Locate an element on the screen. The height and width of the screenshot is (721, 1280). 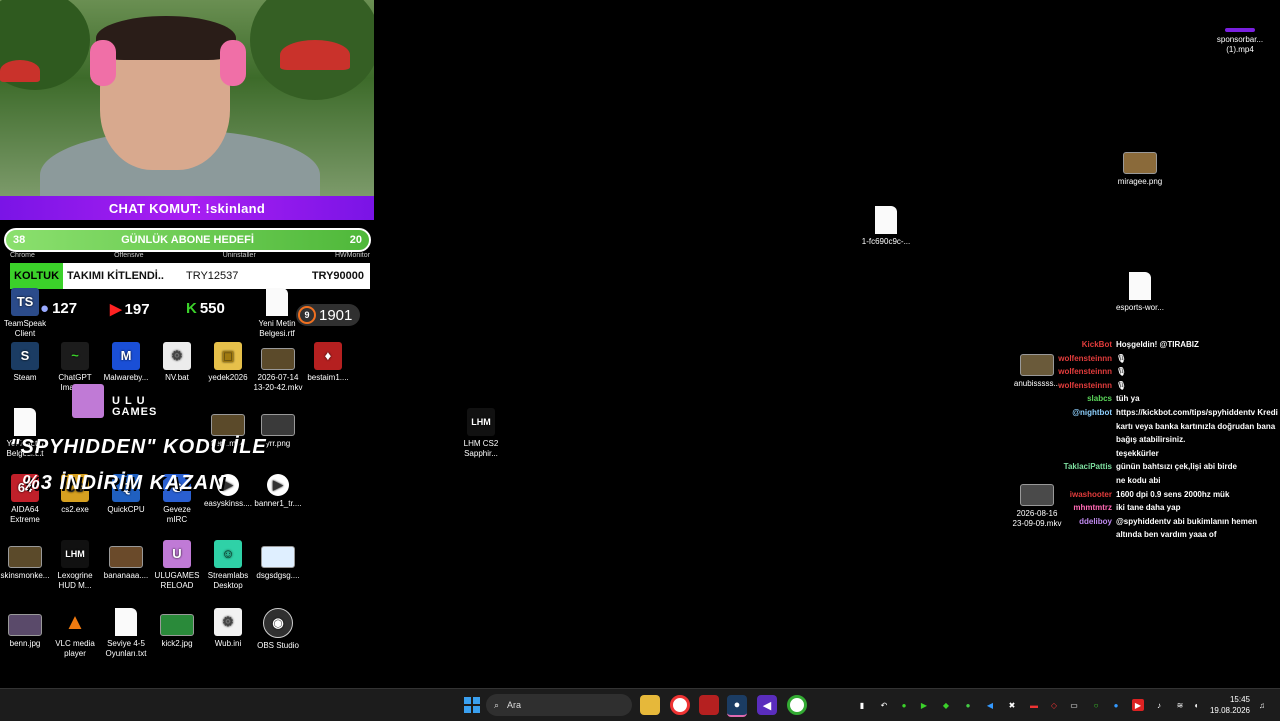
video-file-shortcut: 2026-07-14 13-20-42.mkv is located at coordinates (278, 367).